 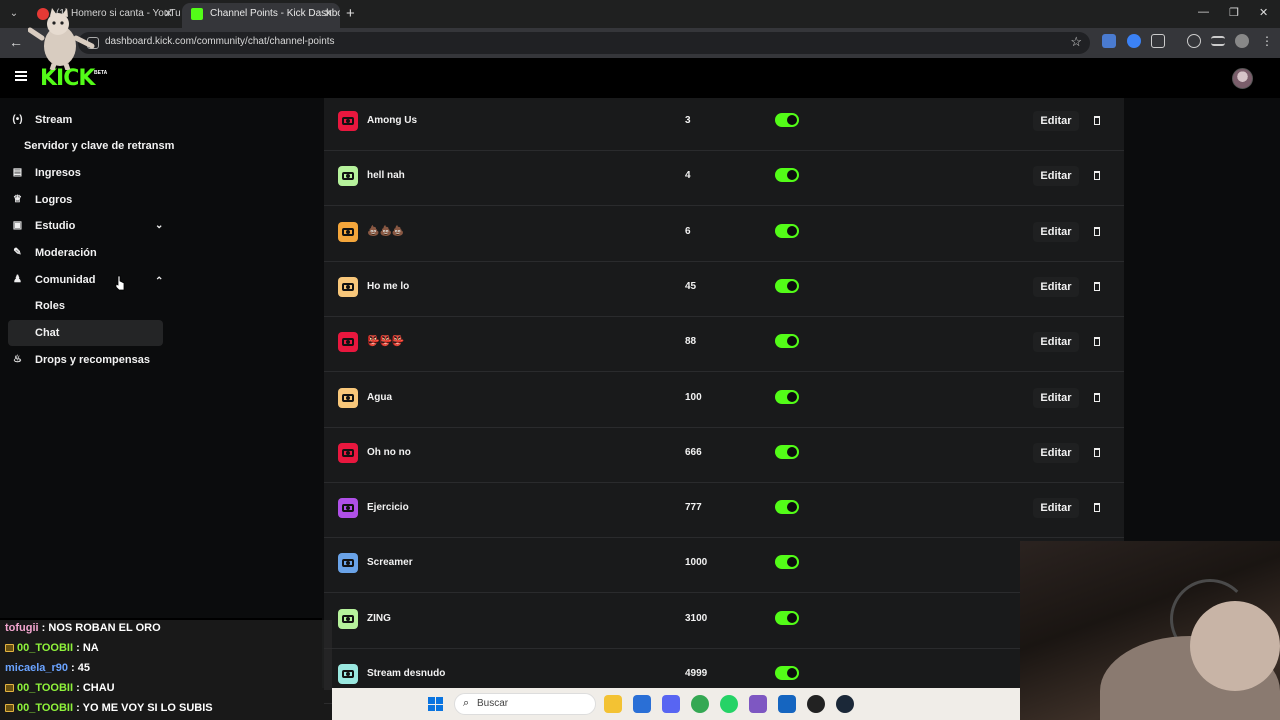 What do you see at coordinates (21, 76) in the screenshot?
I see `hamburger-menu-icon` at bounding box center [21, 76].